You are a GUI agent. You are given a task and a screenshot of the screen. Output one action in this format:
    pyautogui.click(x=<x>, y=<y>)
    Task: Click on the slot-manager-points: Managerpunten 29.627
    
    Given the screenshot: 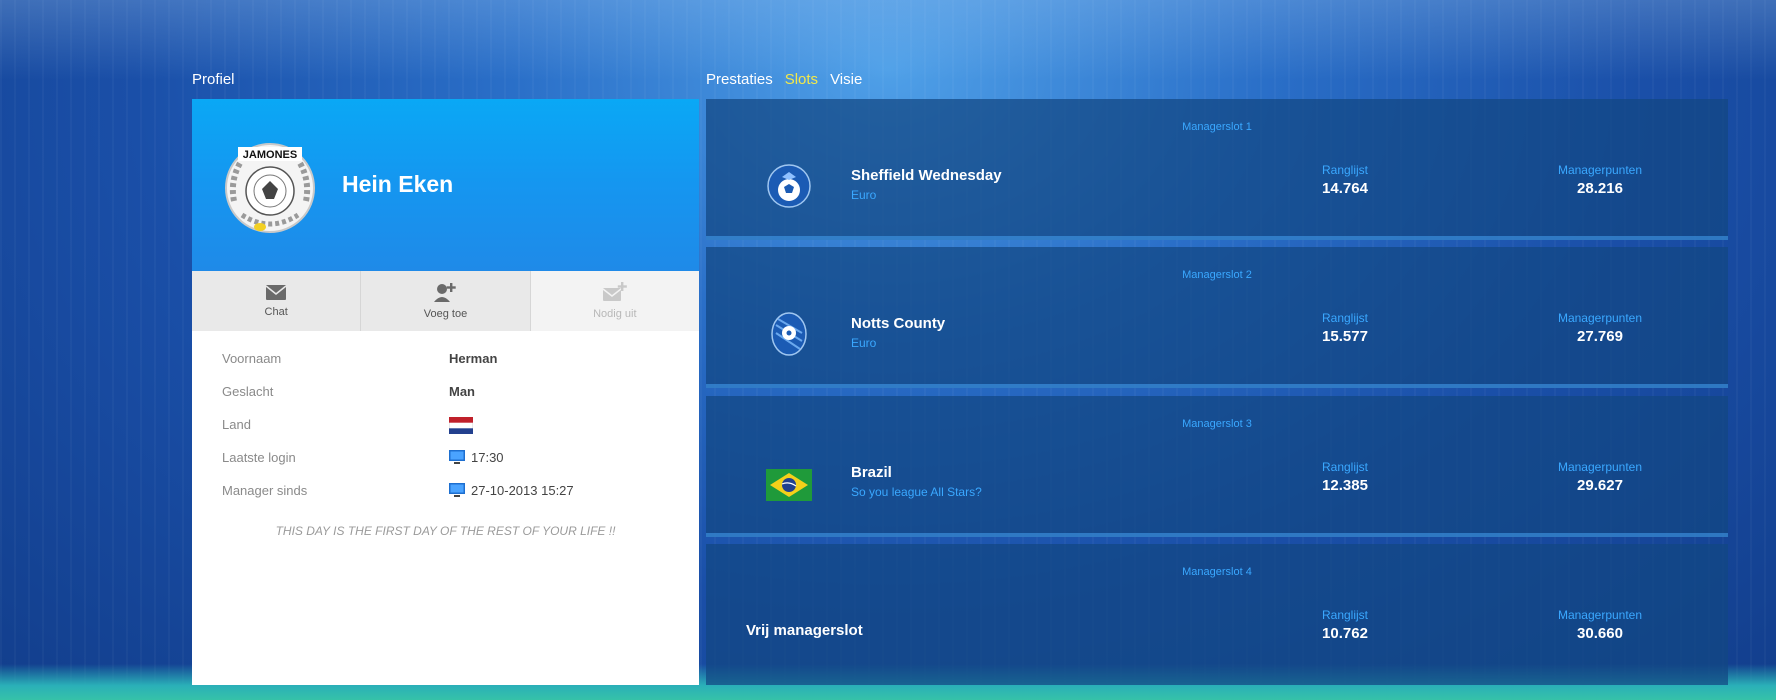 What is the action you would take?
    pyautogui.click(x=1600, y=477)
    